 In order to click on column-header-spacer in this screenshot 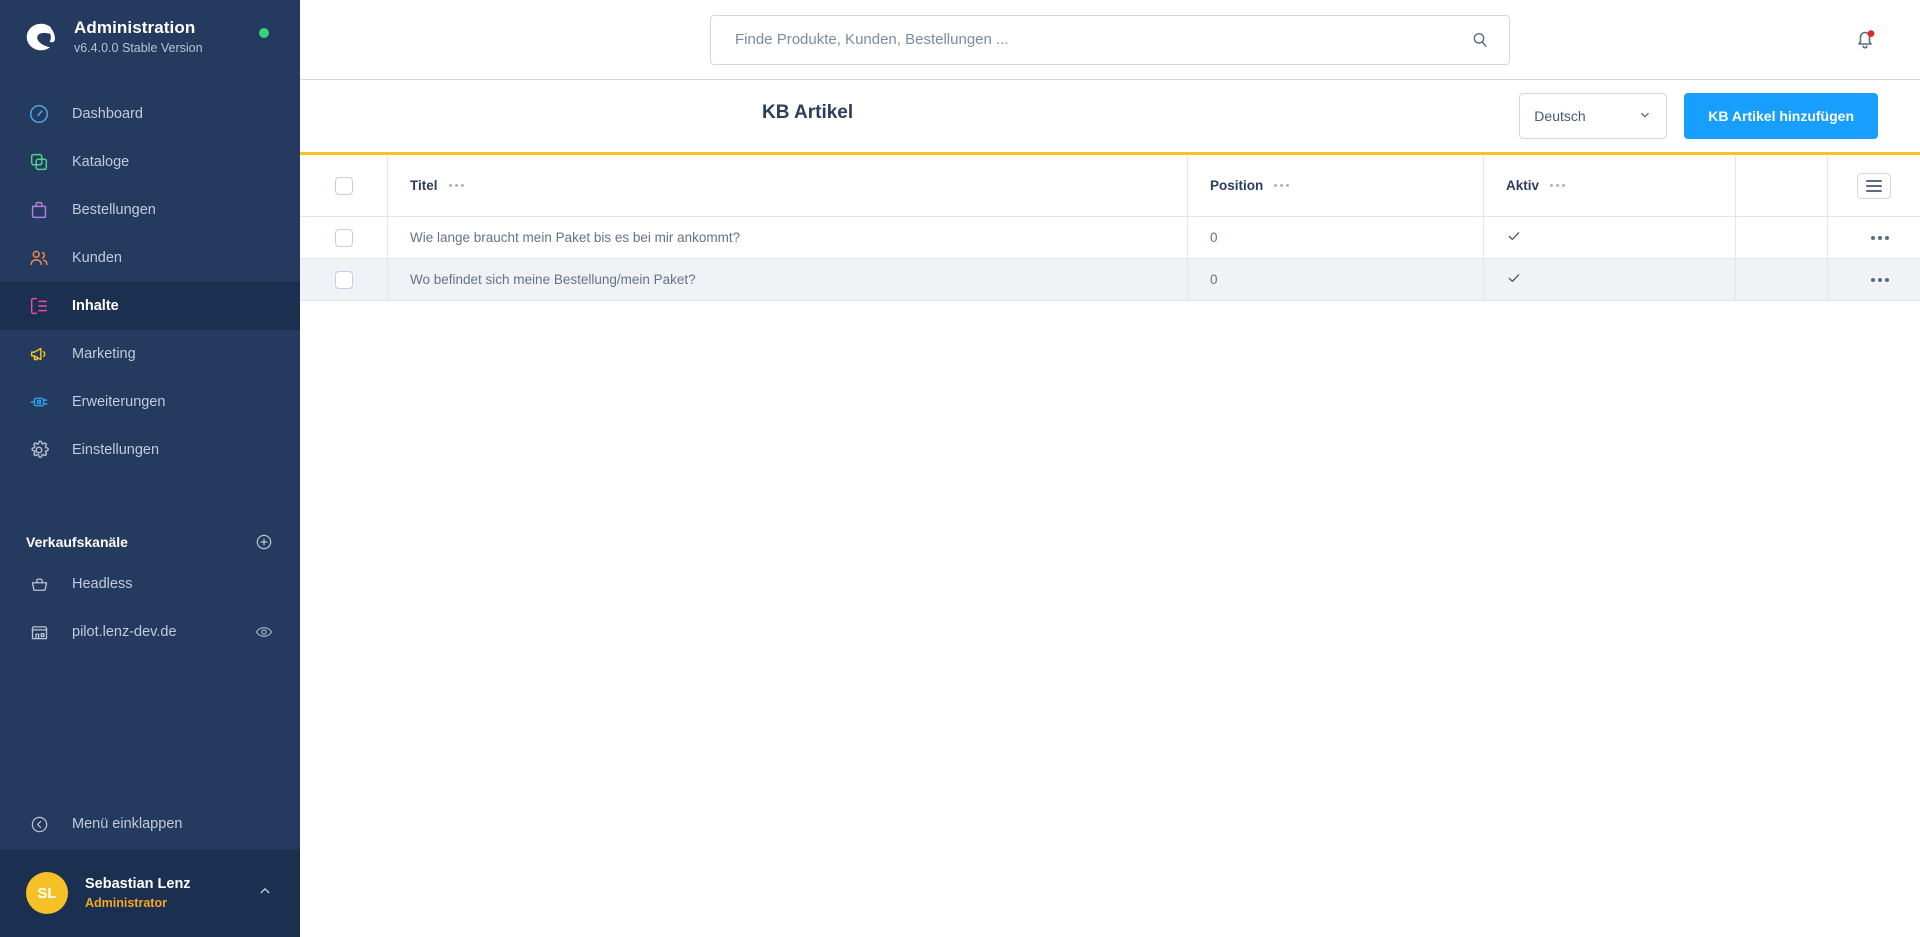, I will do `click(1782, 185)`.